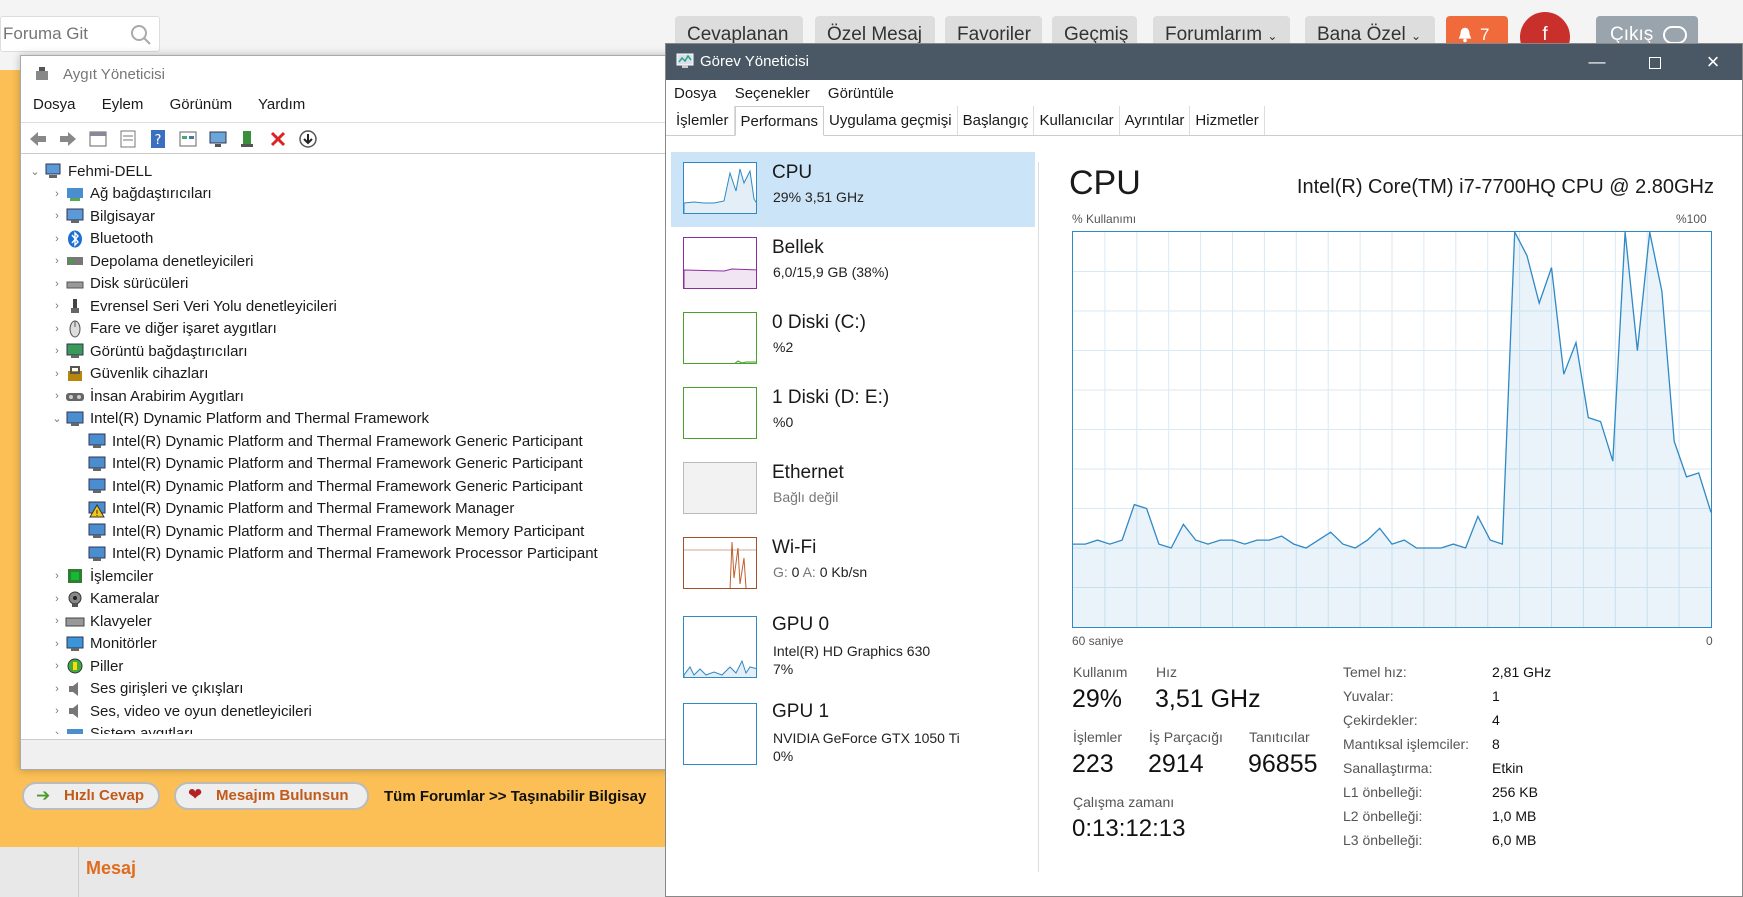  Describe the element at coordinates (853, 189) in the screenshot. I see `sidebar-item-cpu: CPU 29% 3,51 GHz` at that location.